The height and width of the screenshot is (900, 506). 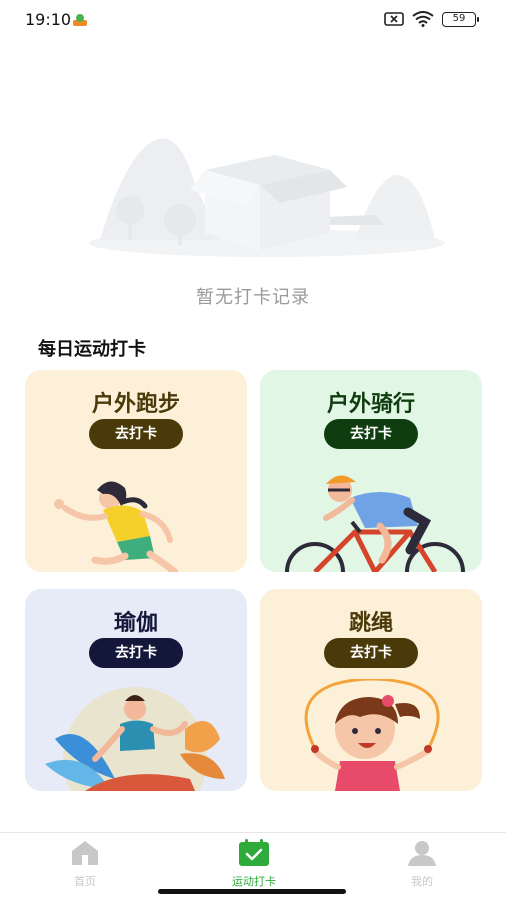 I want to click on cyclist-illustration, so click(x=375, y=523).